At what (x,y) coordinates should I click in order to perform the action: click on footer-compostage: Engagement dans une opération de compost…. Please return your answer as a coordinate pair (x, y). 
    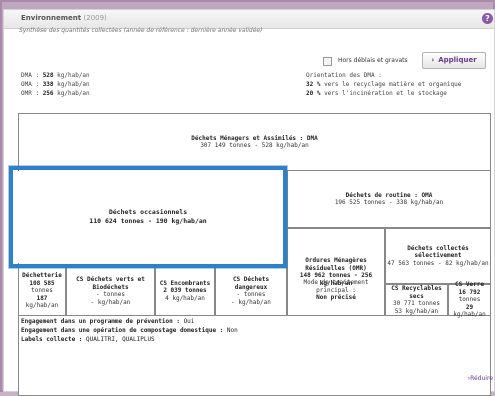
    Looking at the image, I should click on (129, 330).